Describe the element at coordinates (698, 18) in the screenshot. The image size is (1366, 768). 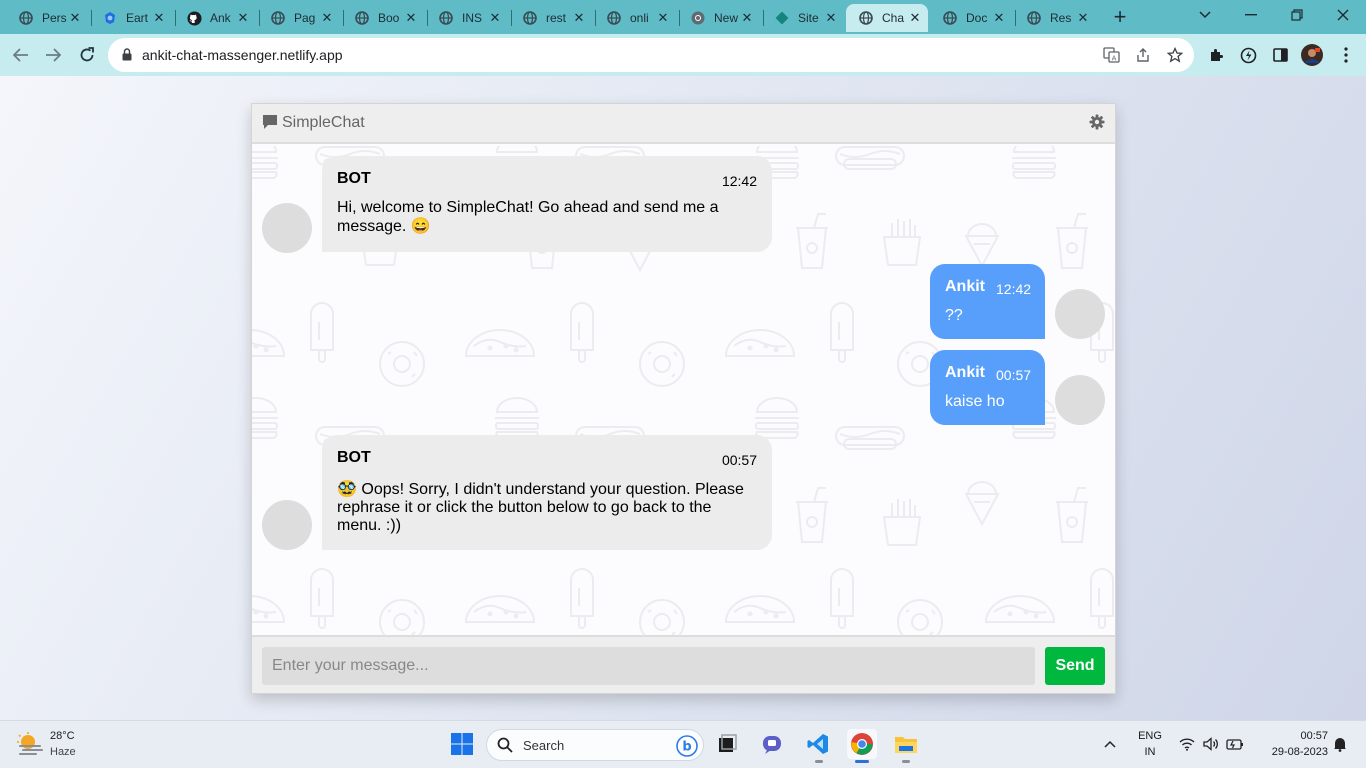
I see `chrome-icon` at that location.